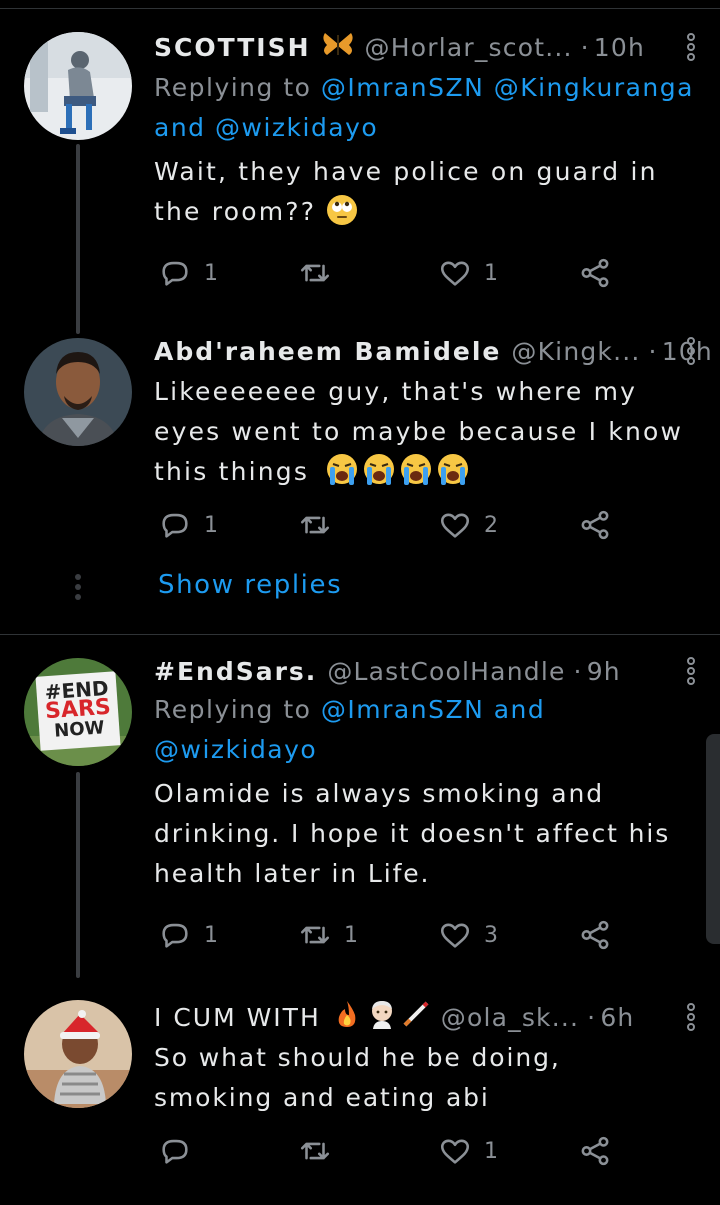  What do you see at coordinates (399, 475) in the screenshot?
I see `loudly-crying-emoji` at bounding box center [399, 475].